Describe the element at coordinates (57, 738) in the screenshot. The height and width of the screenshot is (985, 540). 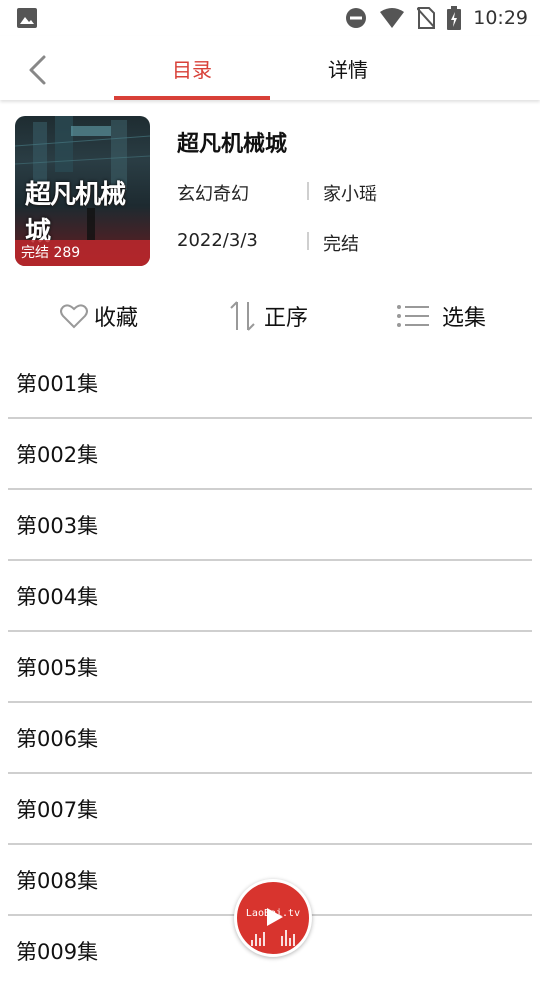
I see `episode-label: 第006集` at that location.